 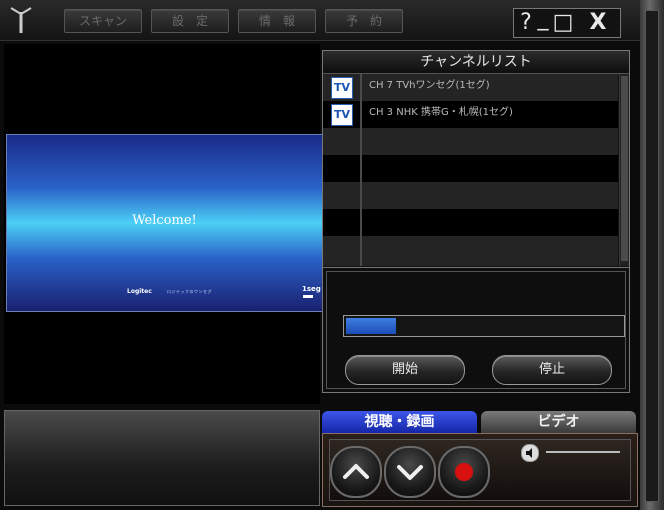 I want to click on reserve-button: 予 約, so click(x=364, y=21).